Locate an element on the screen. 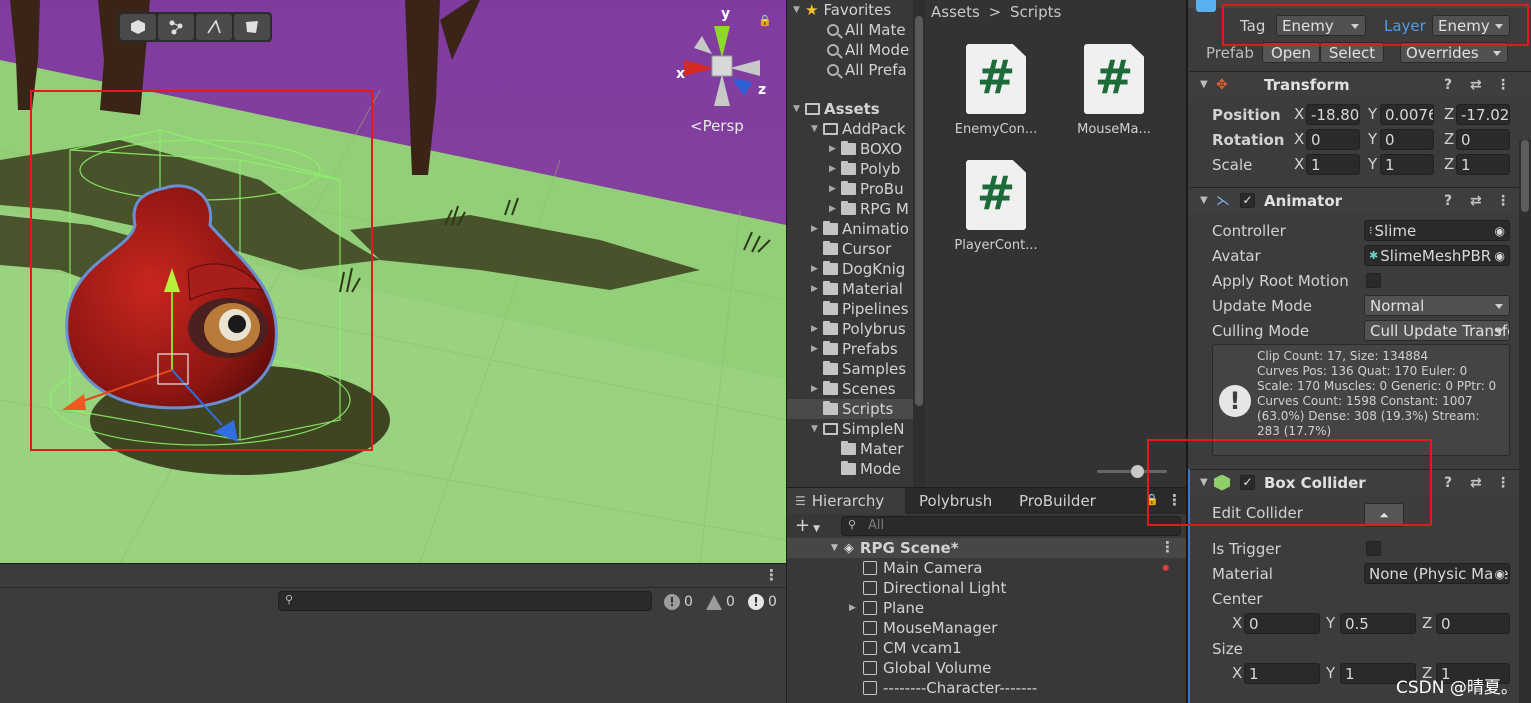  position-x-field: -18.80 is located at coordinates (1333, 114).